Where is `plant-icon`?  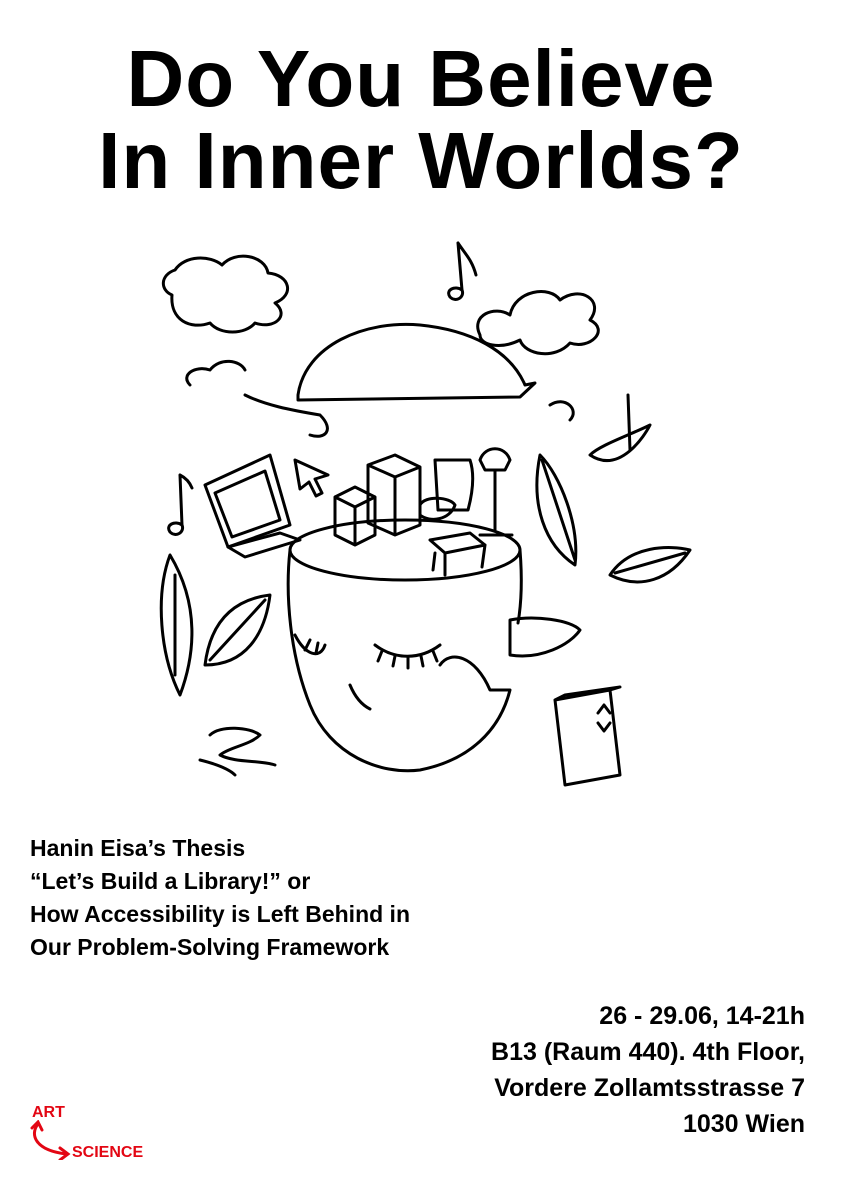 plant-icon is located at coordinates (600, 540).